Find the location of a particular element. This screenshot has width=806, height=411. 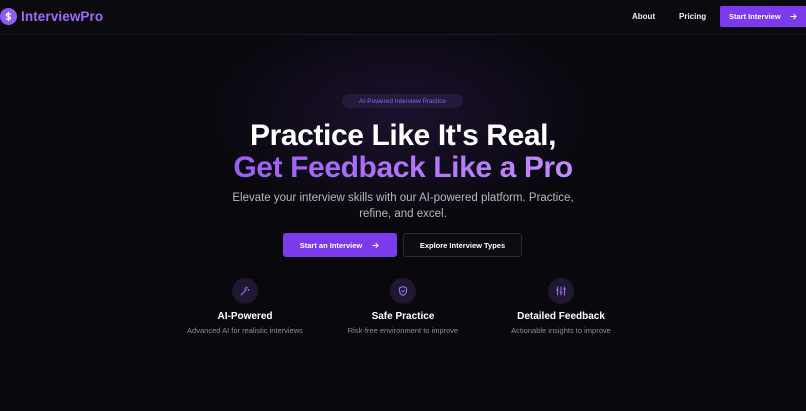

hero-title-line2-text: Get Feedback Like a Pro is located at coordinates (403, 167).